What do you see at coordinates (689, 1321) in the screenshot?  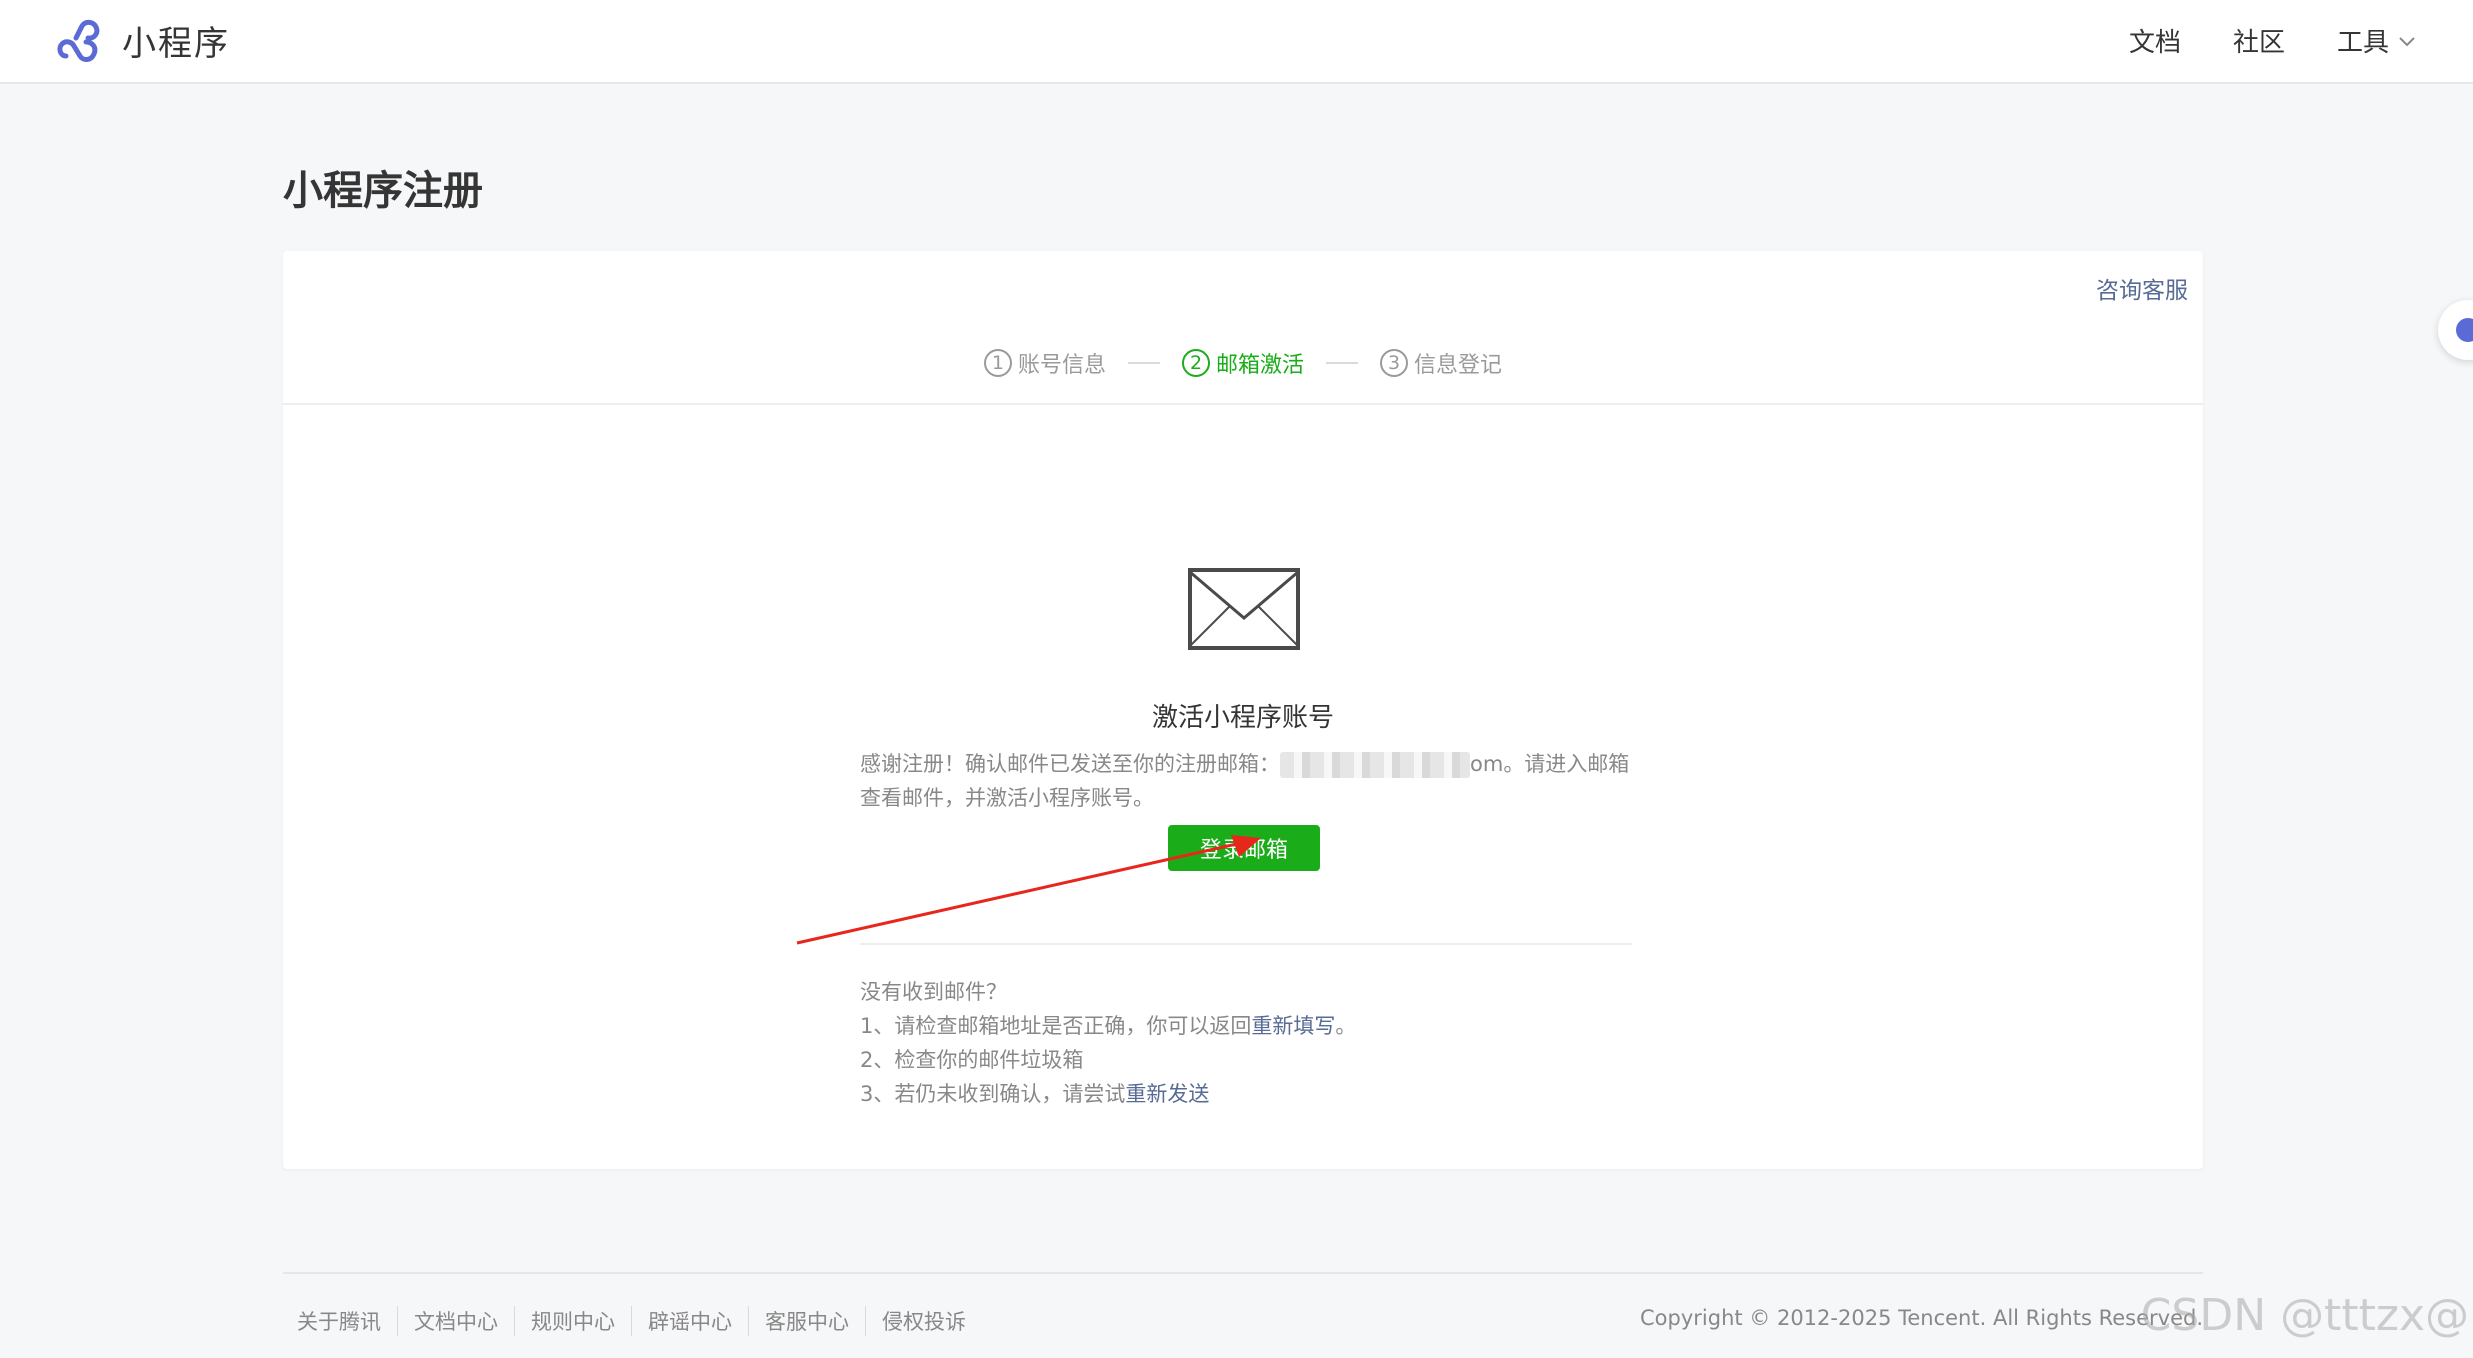 I see `footer-link-rumors: 辟谣中心` at bounding box center [689, 1321].